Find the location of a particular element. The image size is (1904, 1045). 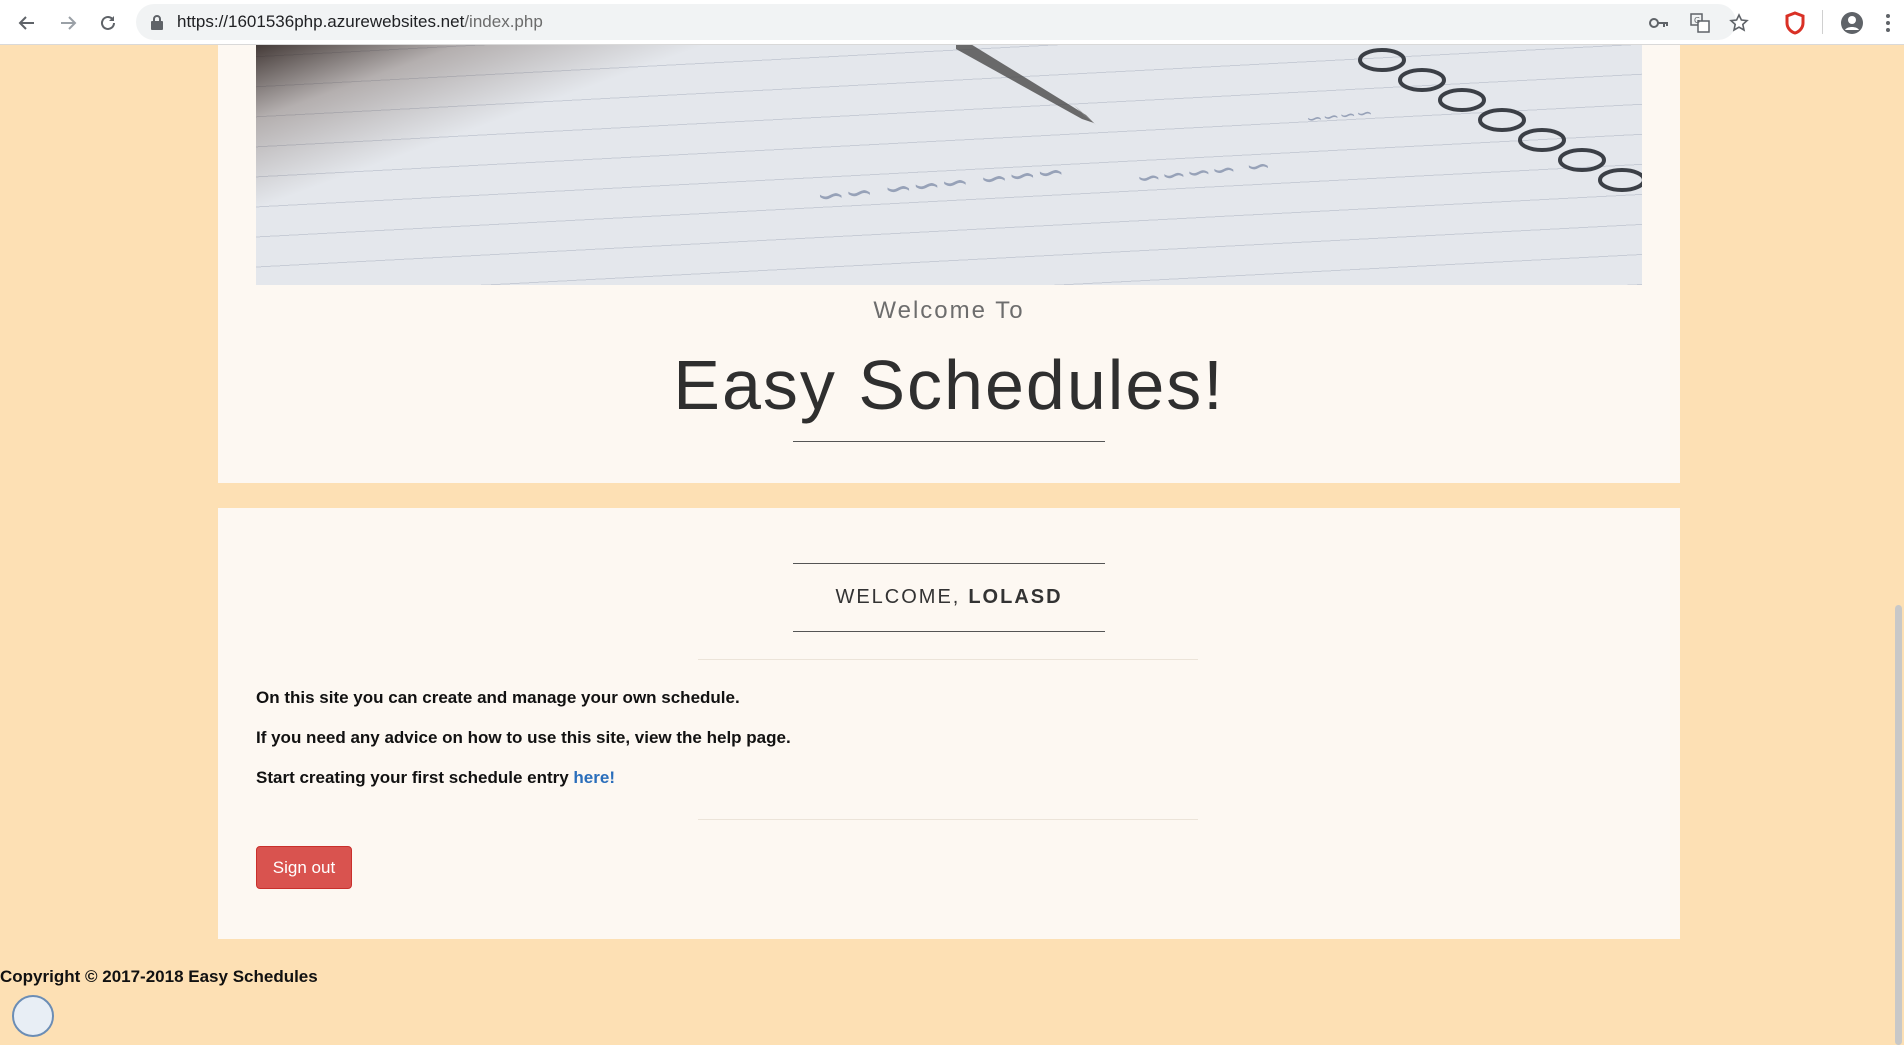

reload-button is located at coordinates (108, 23).